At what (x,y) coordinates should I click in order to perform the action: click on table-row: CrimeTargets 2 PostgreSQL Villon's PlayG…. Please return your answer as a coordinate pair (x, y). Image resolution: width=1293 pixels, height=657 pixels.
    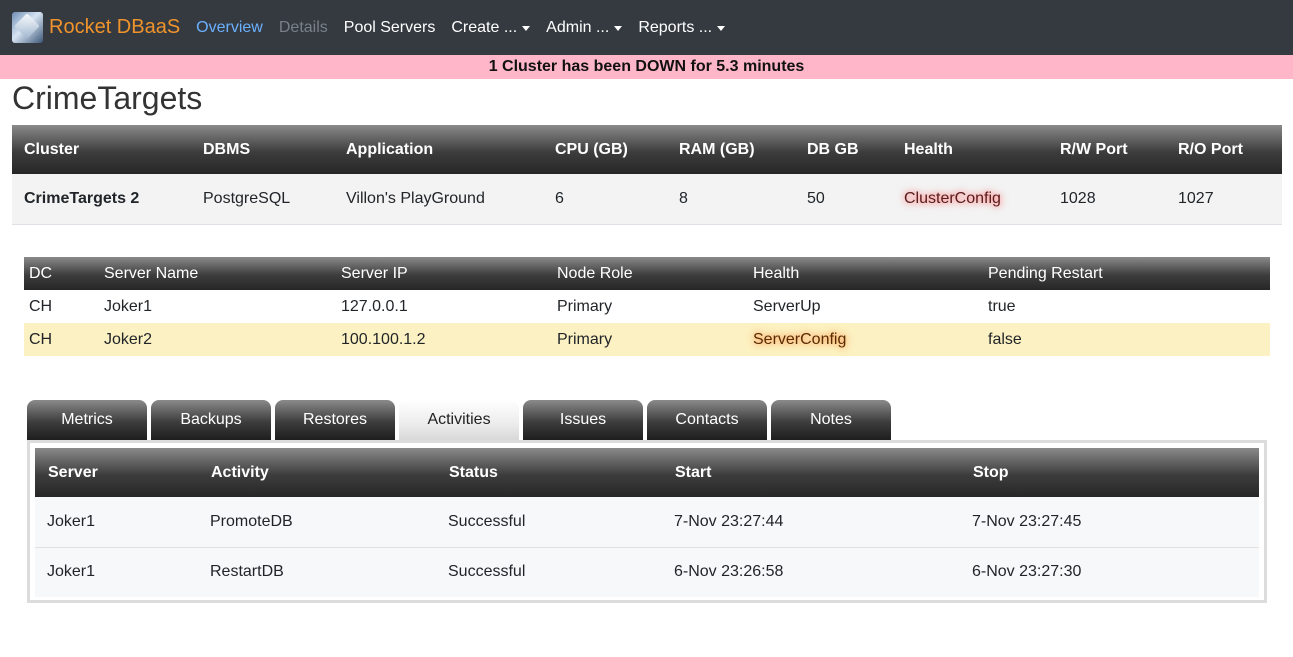
    Looking at the image, I should click on (647, 199).